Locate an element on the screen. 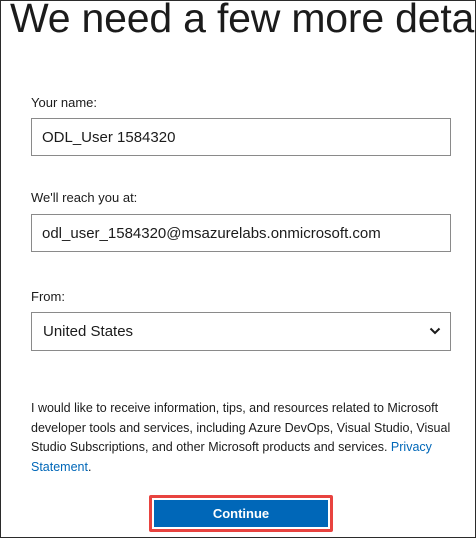 This screenshot has width=476, height=538. continue-button: Continue is located at coordinates (241, 513).